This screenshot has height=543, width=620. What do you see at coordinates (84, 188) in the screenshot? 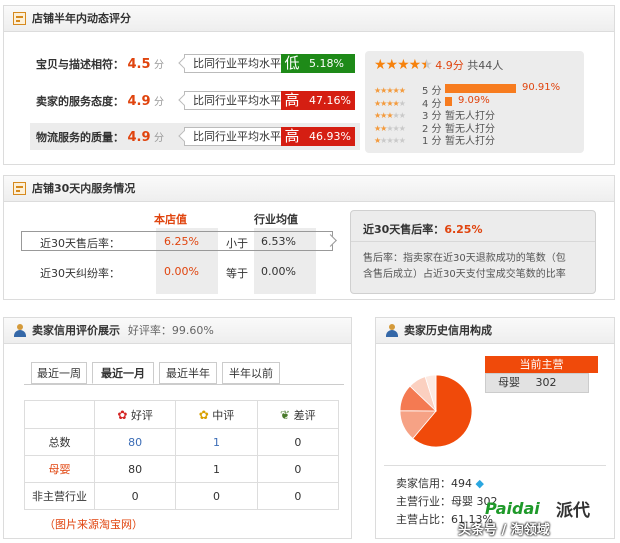
I see `service-title: 店铺30天内服务情况` at bounding box center [84, 188].